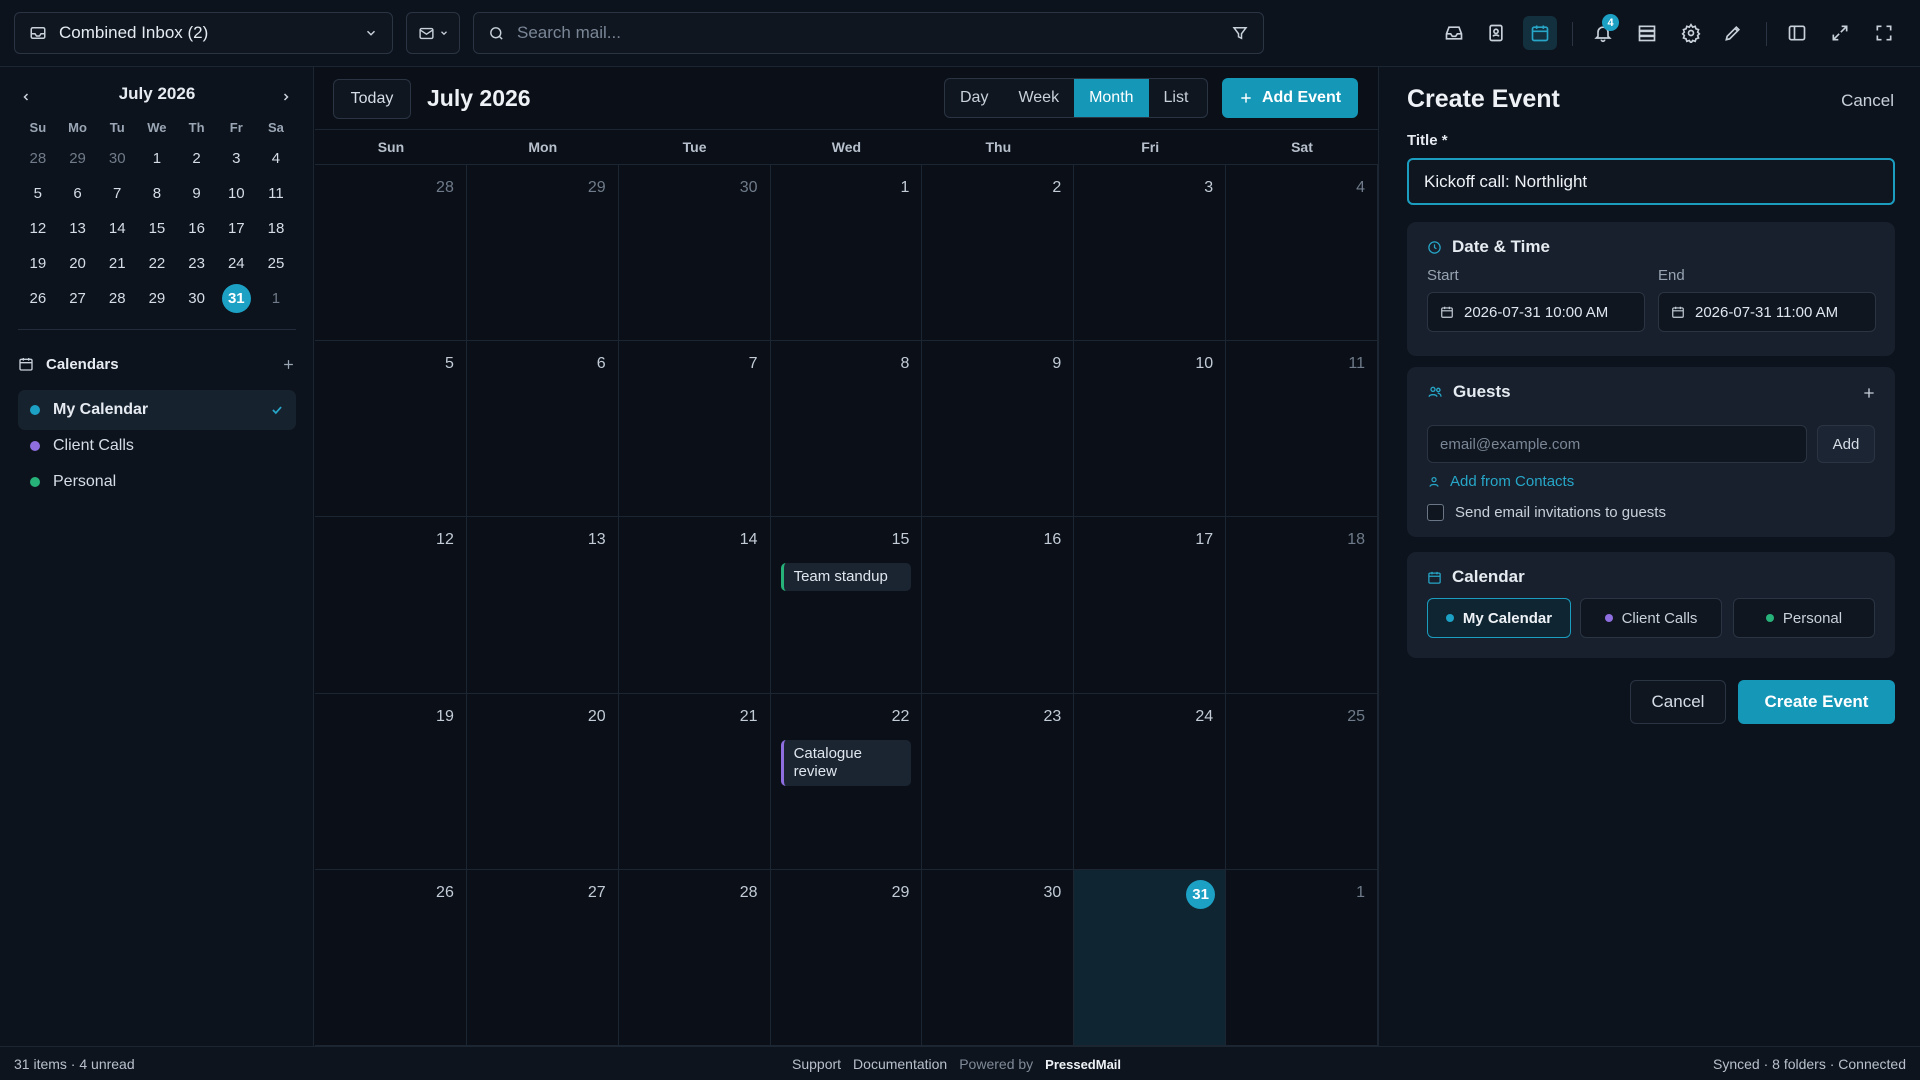 This screenshot has height=1080, width=1920. Describe the element at coordinates (846, 429) in the screenshot. I see `calendar-day-cell: 8` at that location.